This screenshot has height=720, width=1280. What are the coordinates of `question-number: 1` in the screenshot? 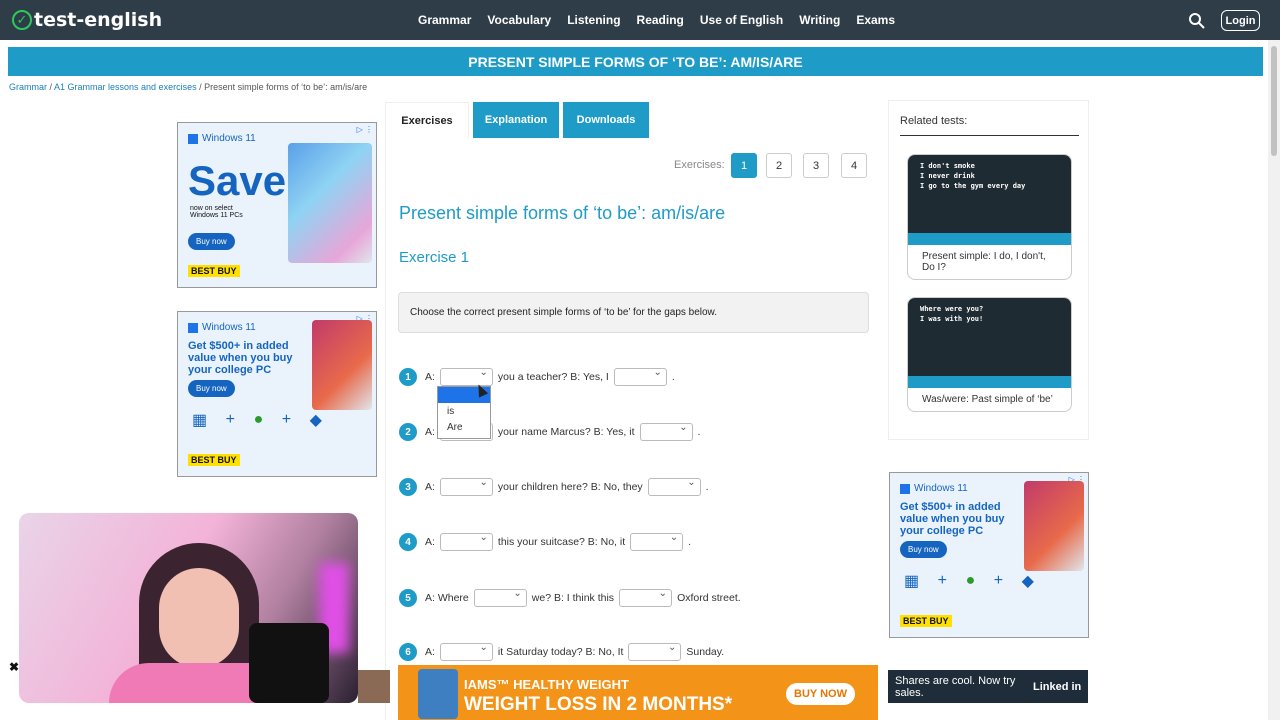 It's located at (408, 377).